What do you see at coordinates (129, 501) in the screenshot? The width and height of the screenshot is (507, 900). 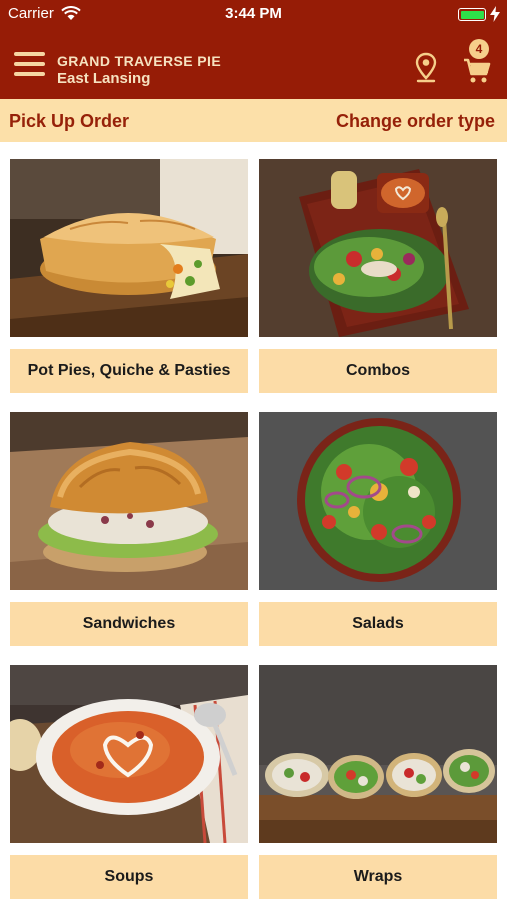 I see `sandwich-photo` at bounding box center [129, 501].